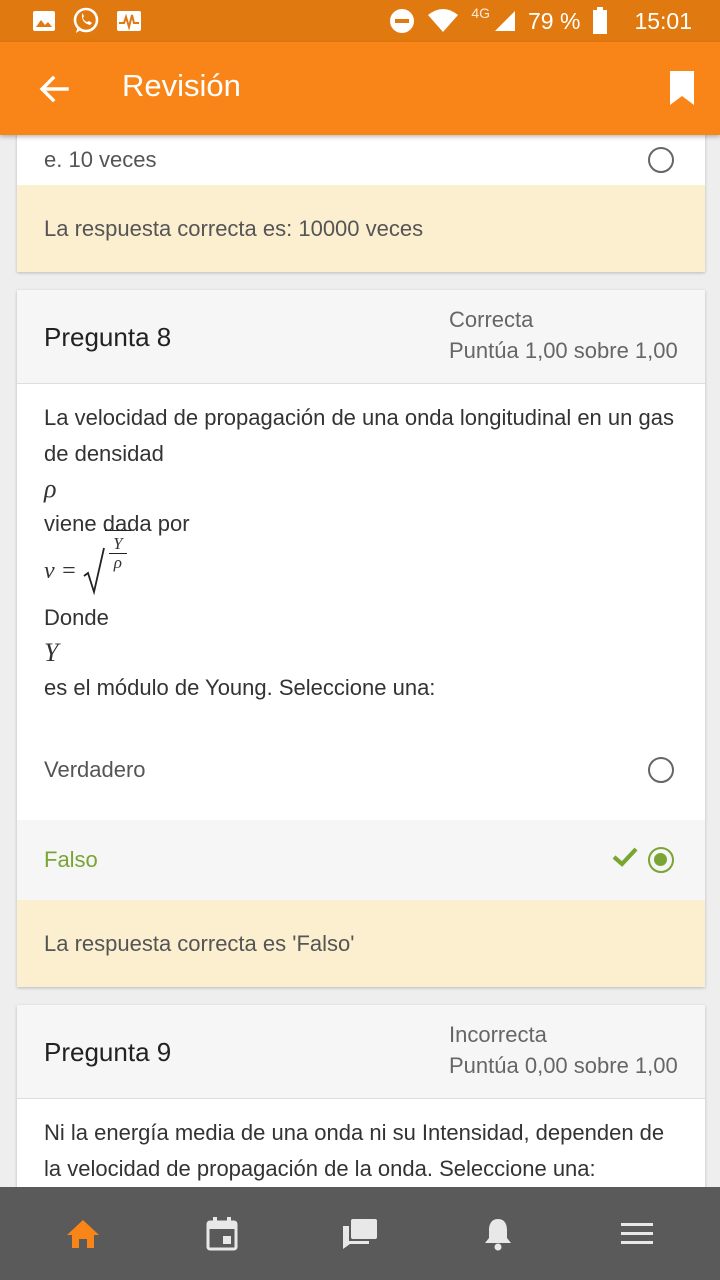  What do you see at coordinates (563, 1050) in the screenshot?
I see `question-status: Incorrecta Puntúa 0,00 sobre 1,00` at bounding box center [563, 1050].